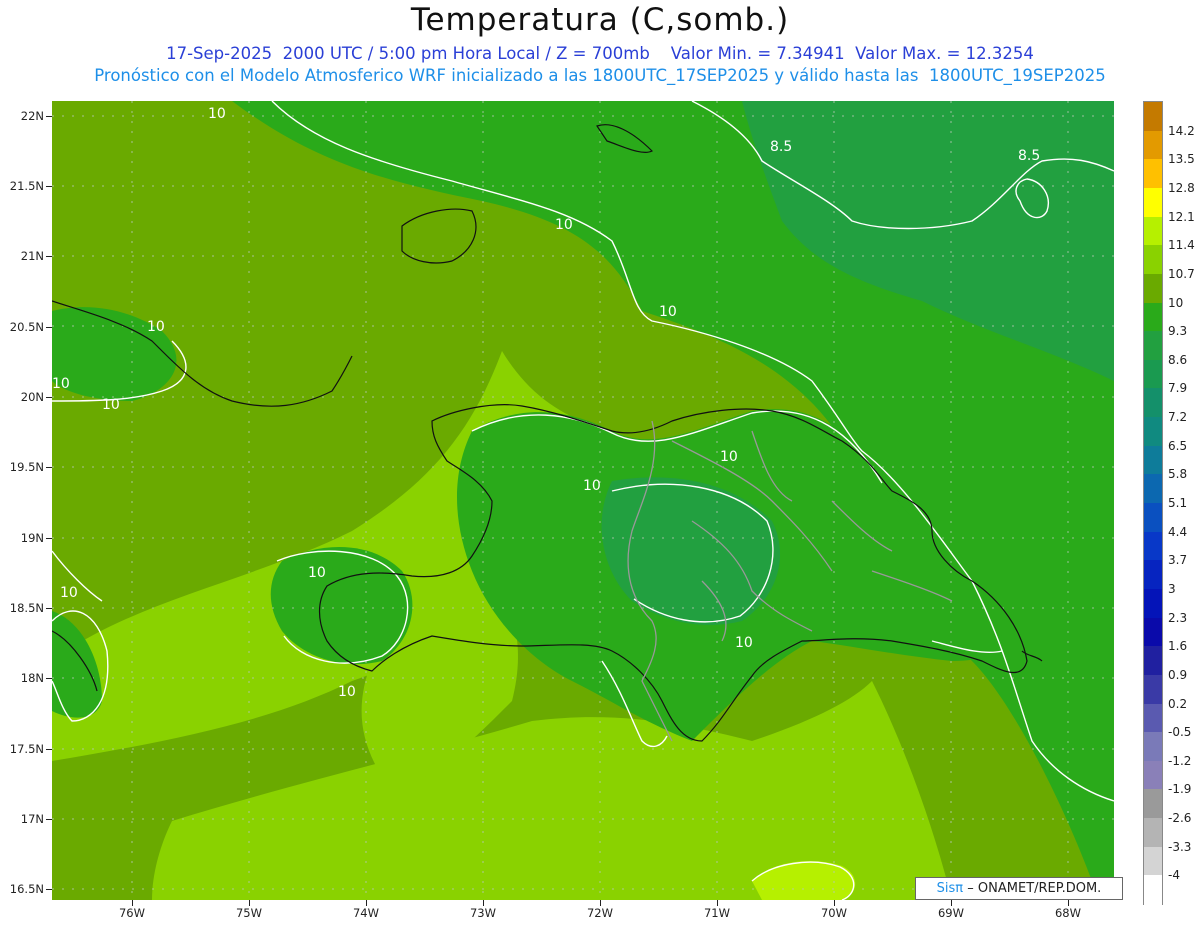  I want to click on colorbar-label: 3, so click(1172, 588).